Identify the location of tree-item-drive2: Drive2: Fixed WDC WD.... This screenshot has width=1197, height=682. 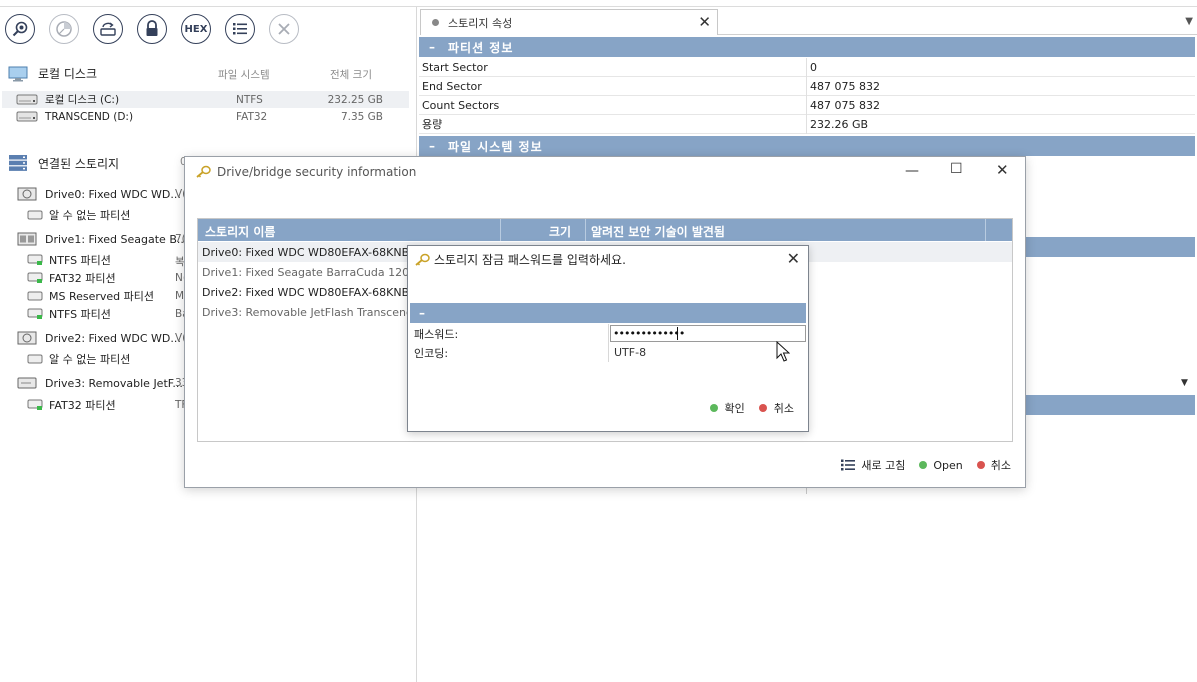
(99, 338).